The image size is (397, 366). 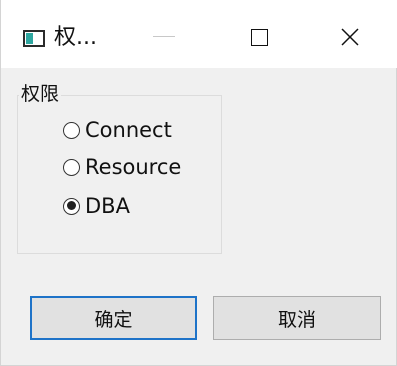 I want to click on radio-connect: Connect, so click(x=117, y=130).